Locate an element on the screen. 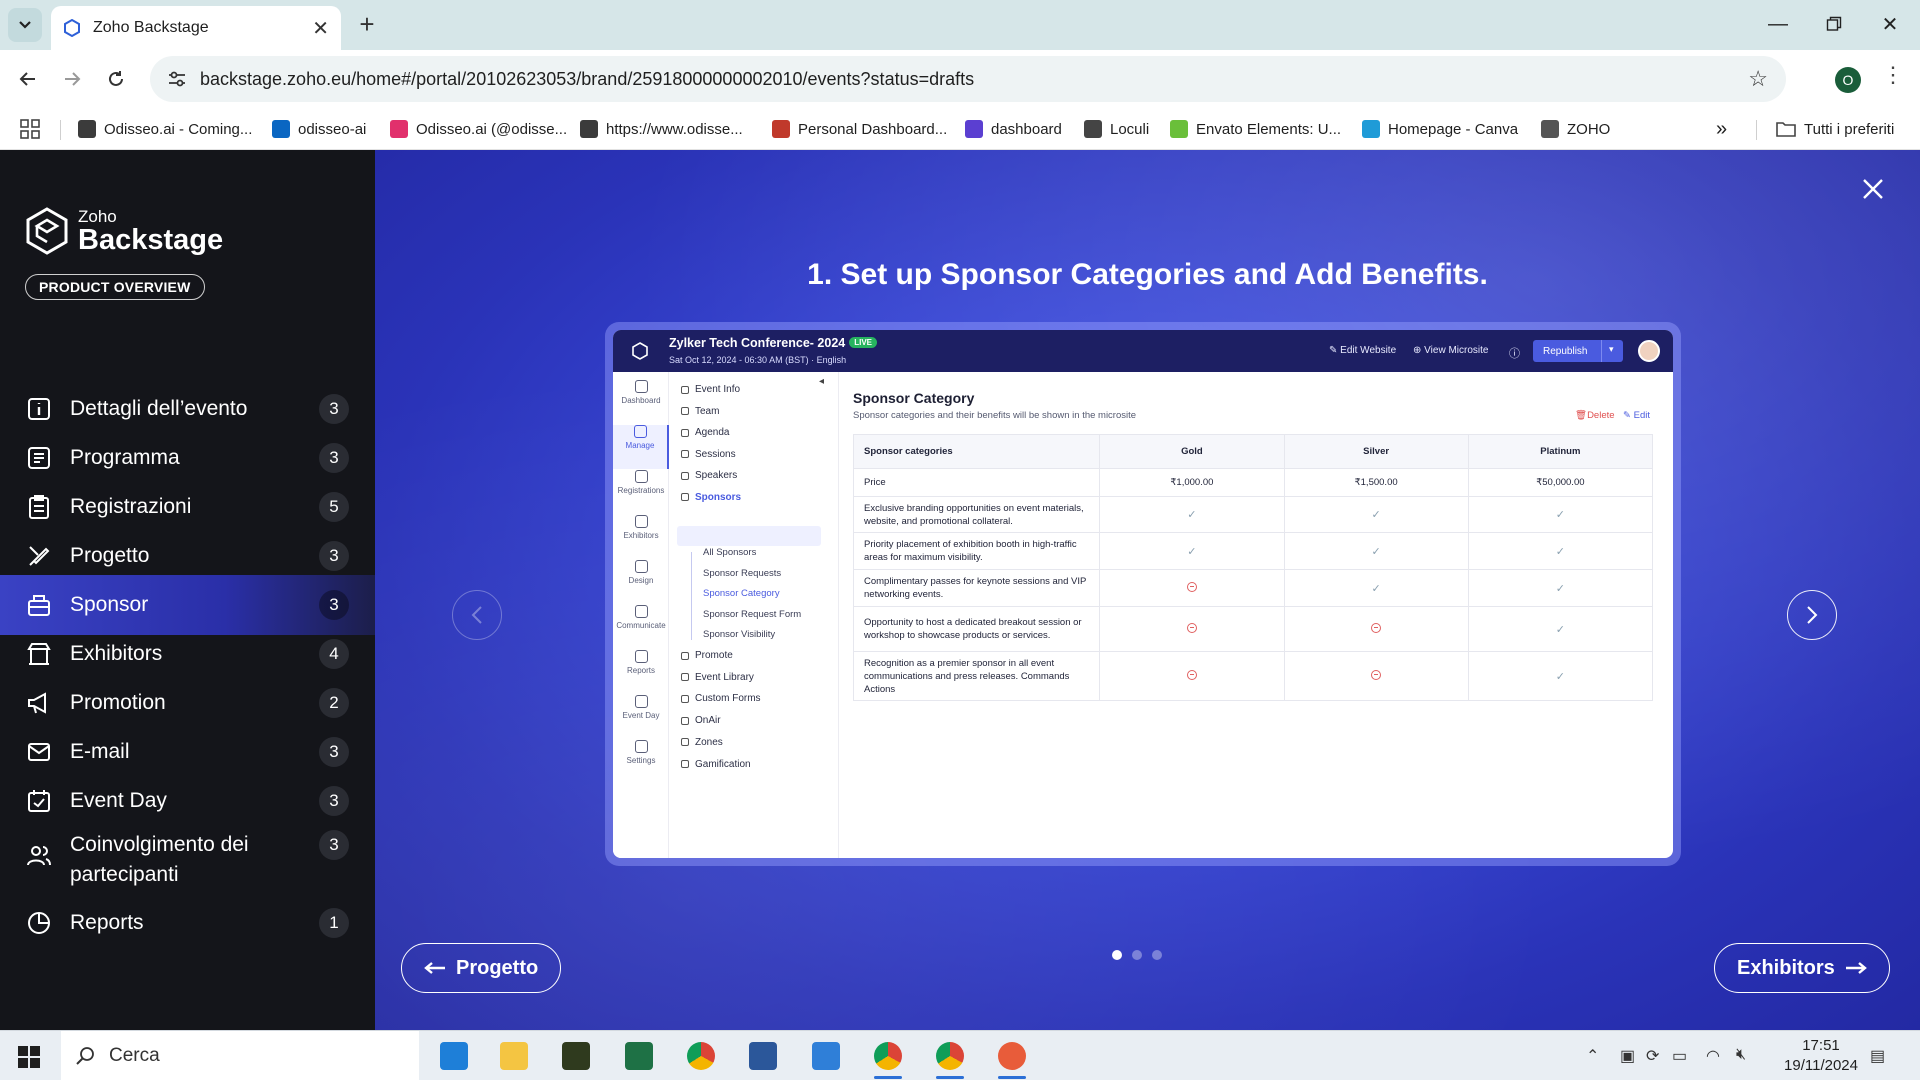  browser-menu-icon: ⋮ is located at coordinates (1893, 75).